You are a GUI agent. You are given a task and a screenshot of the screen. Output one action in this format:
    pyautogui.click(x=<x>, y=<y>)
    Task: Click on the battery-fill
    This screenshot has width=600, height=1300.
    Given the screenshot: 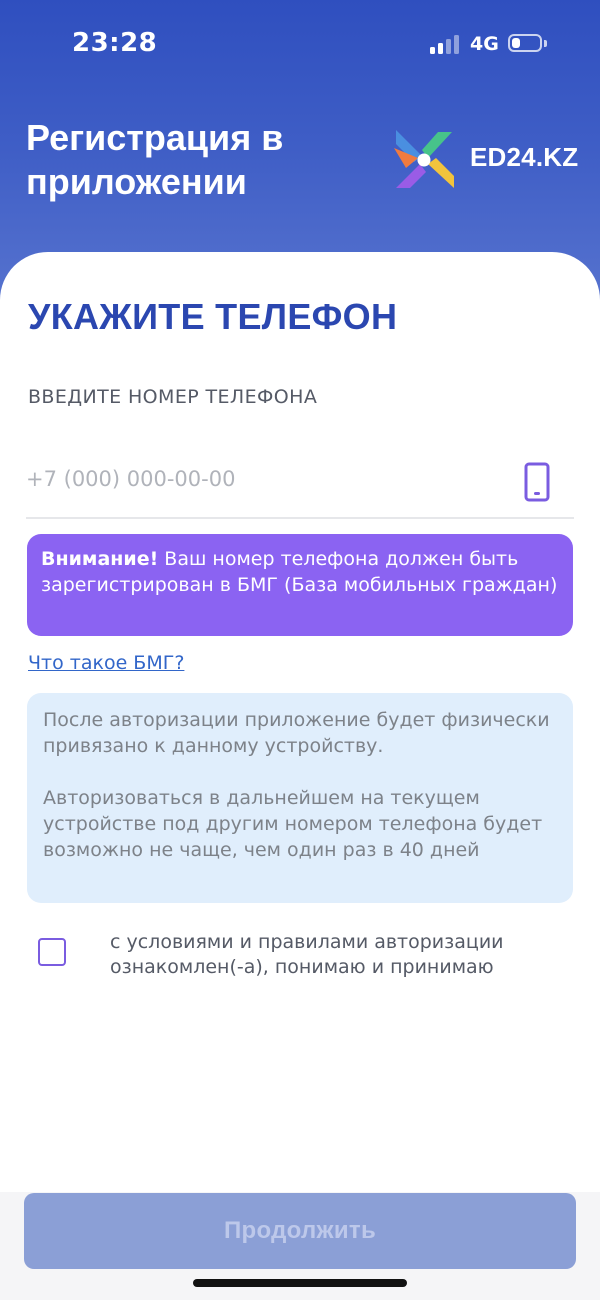 What is the action you would take?
    pyautogui.click(x=516, y=43)
    